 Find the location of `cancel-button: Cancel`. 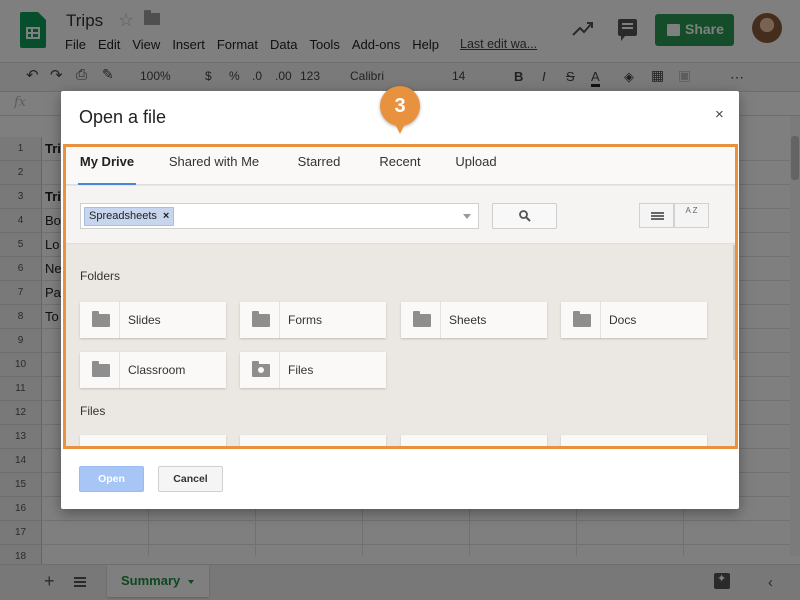

cancel-button: Cancel is located at coordinates (190, 479).